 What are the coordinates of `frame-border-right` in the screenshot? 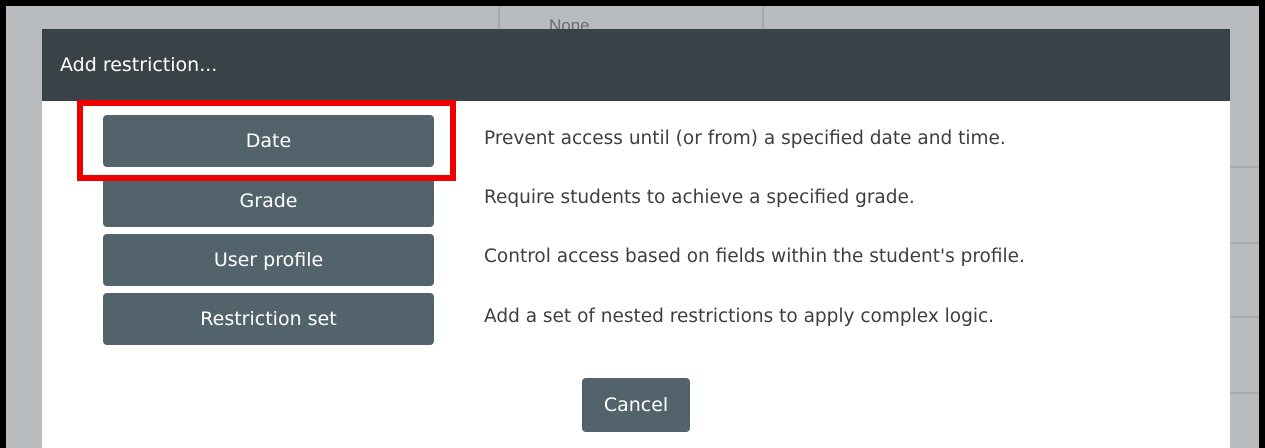 It's located at (1262, 224).